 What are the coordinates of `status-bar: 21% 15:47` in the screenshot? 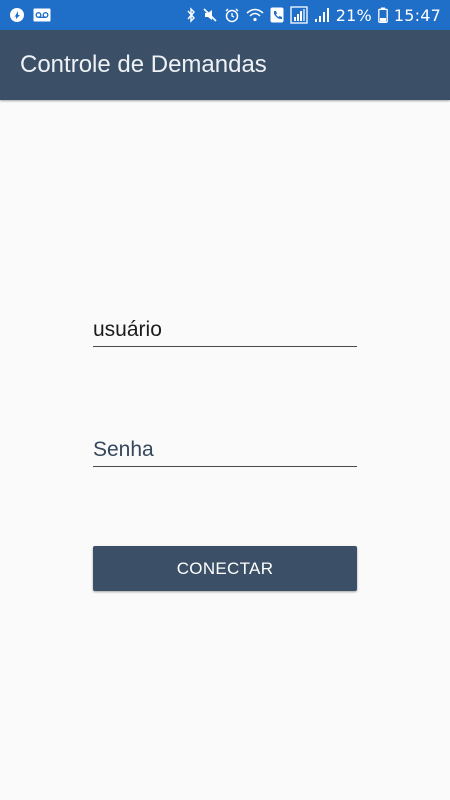 It's located at (225, 15).